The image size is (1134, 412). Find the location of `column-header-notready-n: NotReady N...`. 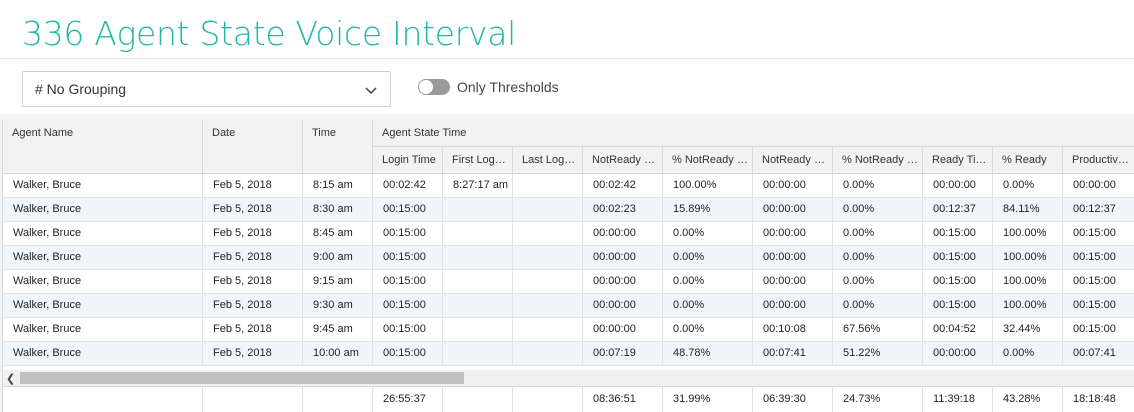

column-header-notready-n: NotReady N... is located at coordinates (623, 160).